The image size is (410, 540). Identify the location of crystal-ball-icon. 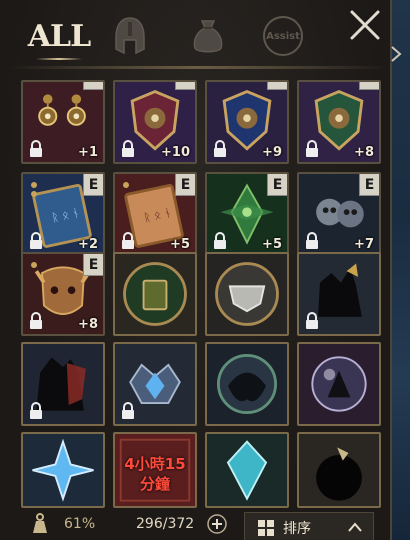
(339, 384).